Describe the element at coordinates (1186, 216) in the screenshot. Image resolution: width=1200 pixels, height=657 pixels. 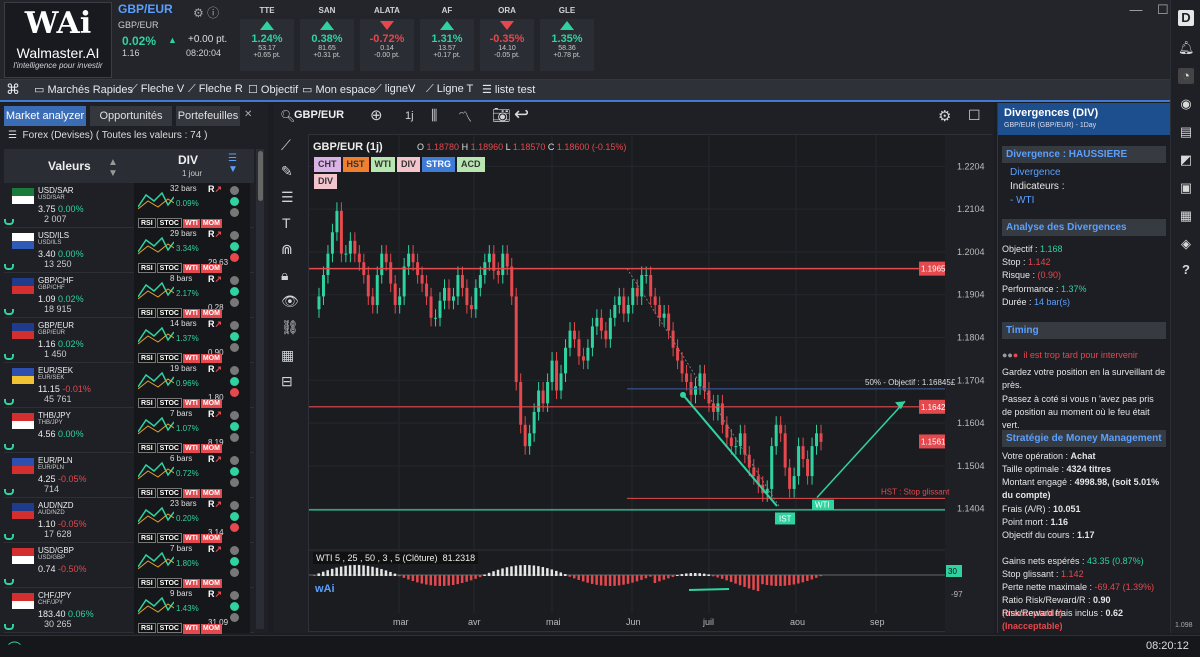
I see `calendar-icon: ▦` at that location.